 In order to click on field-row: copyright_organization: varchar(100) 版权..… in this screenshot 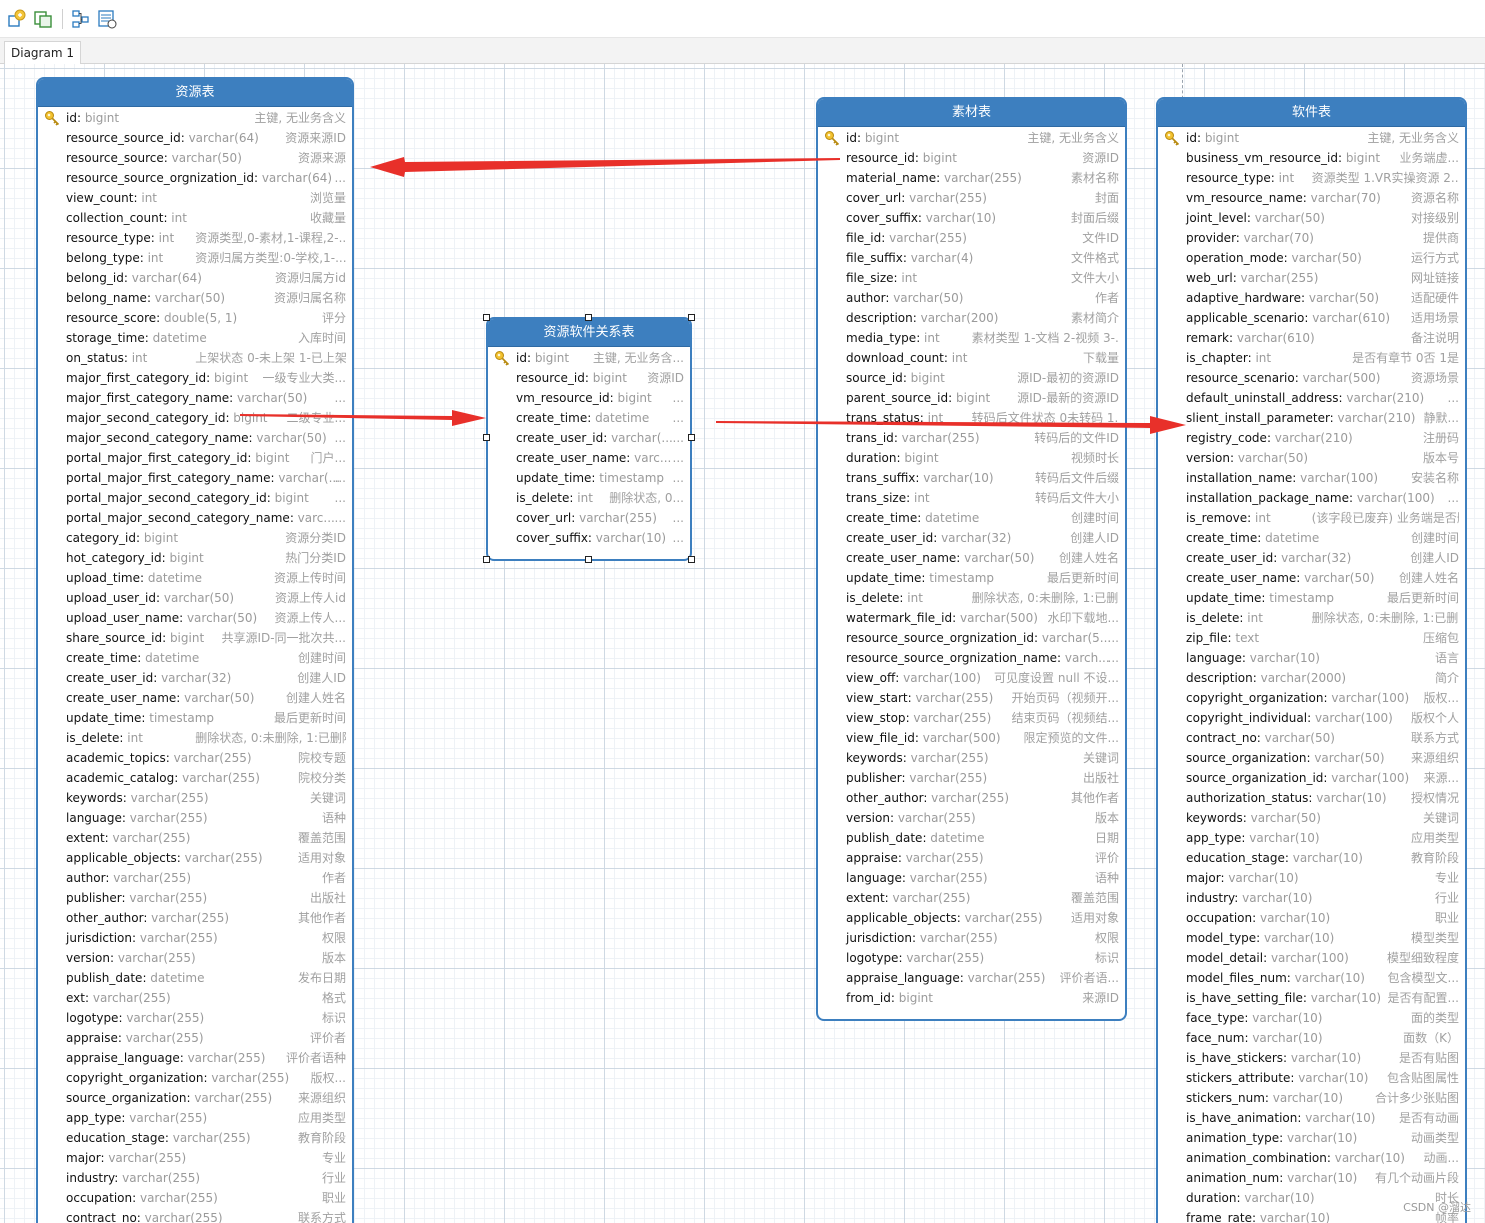, I will do `click(1311, 698)`.